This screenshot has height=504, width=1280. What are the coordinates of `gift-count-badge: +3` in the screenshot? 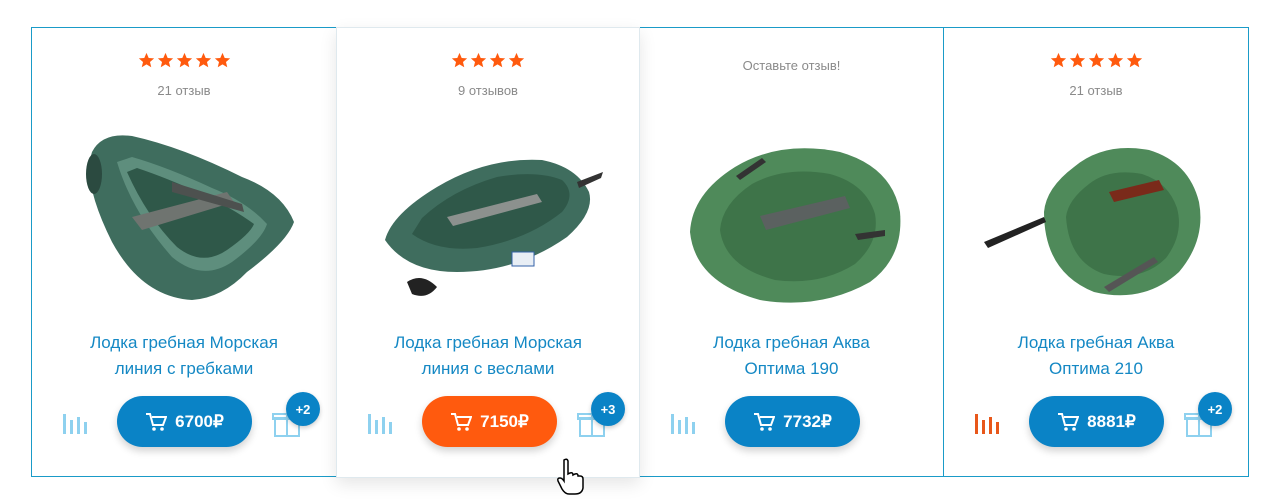 It's located at (608, 409).